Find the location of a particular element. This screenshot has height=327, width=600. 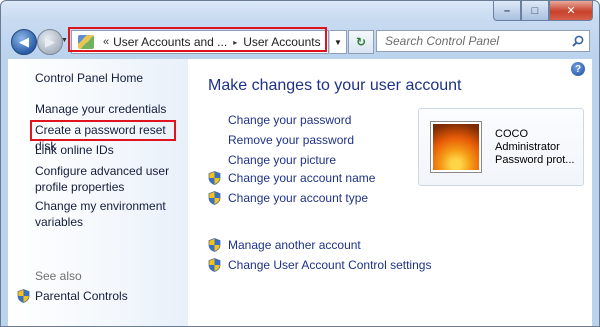

user-name: COCO is located at coordinates (511, 134).